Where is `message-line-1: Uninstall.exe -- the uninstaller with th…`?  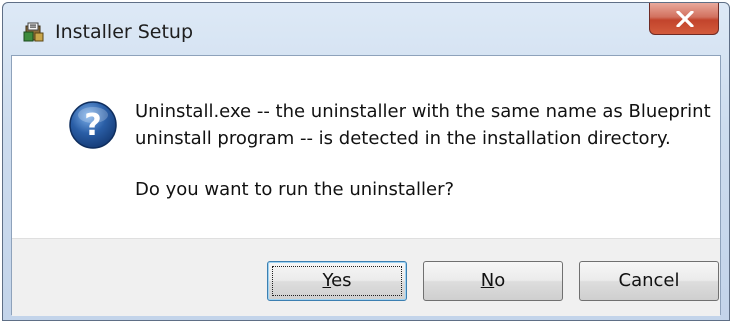 message-line-1: Uninstall.exe -- the uninstaller with th… is located at coordinates (423, 111).